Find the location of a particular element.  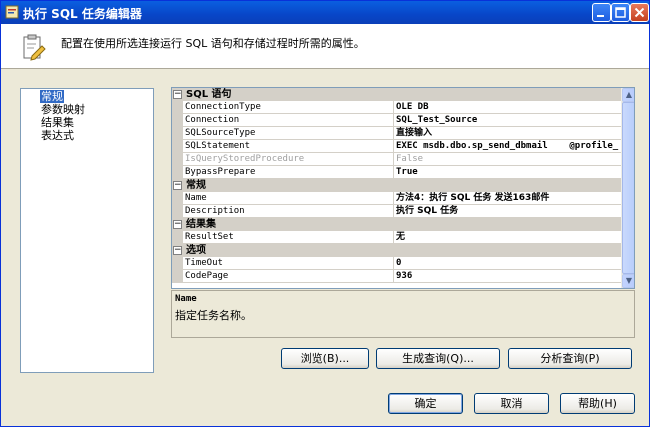

header-panel: 配置在使用所选连接运行 SQL 语句和存储过程时所需的属性。 is located at coordinates (325, 46).